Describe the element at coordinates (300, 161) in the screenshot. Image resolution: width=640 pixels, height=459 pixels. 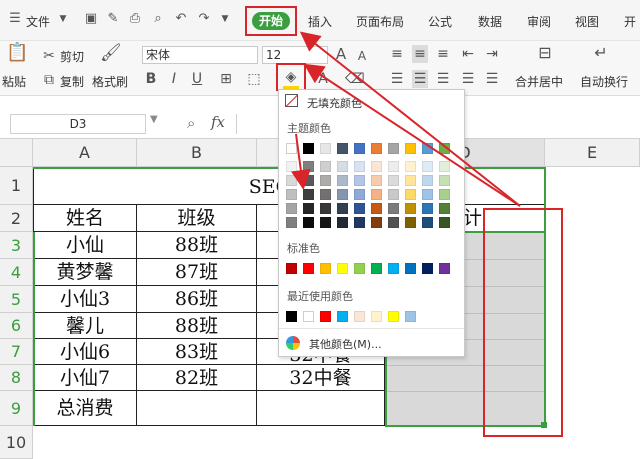
I see `arrow-to-swatch` at that location.